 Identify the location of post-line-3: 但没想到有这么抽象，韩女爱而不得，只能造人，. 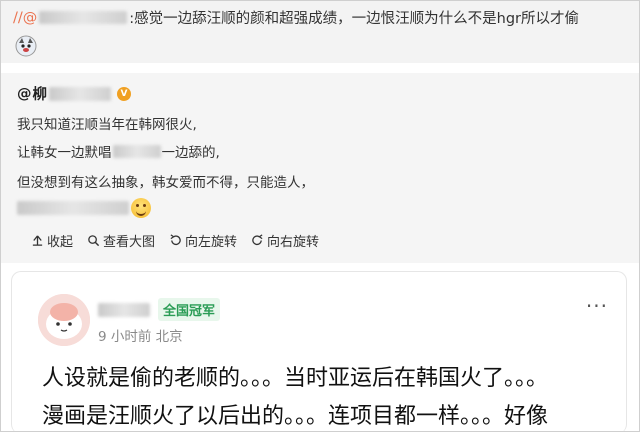
(165, 183).